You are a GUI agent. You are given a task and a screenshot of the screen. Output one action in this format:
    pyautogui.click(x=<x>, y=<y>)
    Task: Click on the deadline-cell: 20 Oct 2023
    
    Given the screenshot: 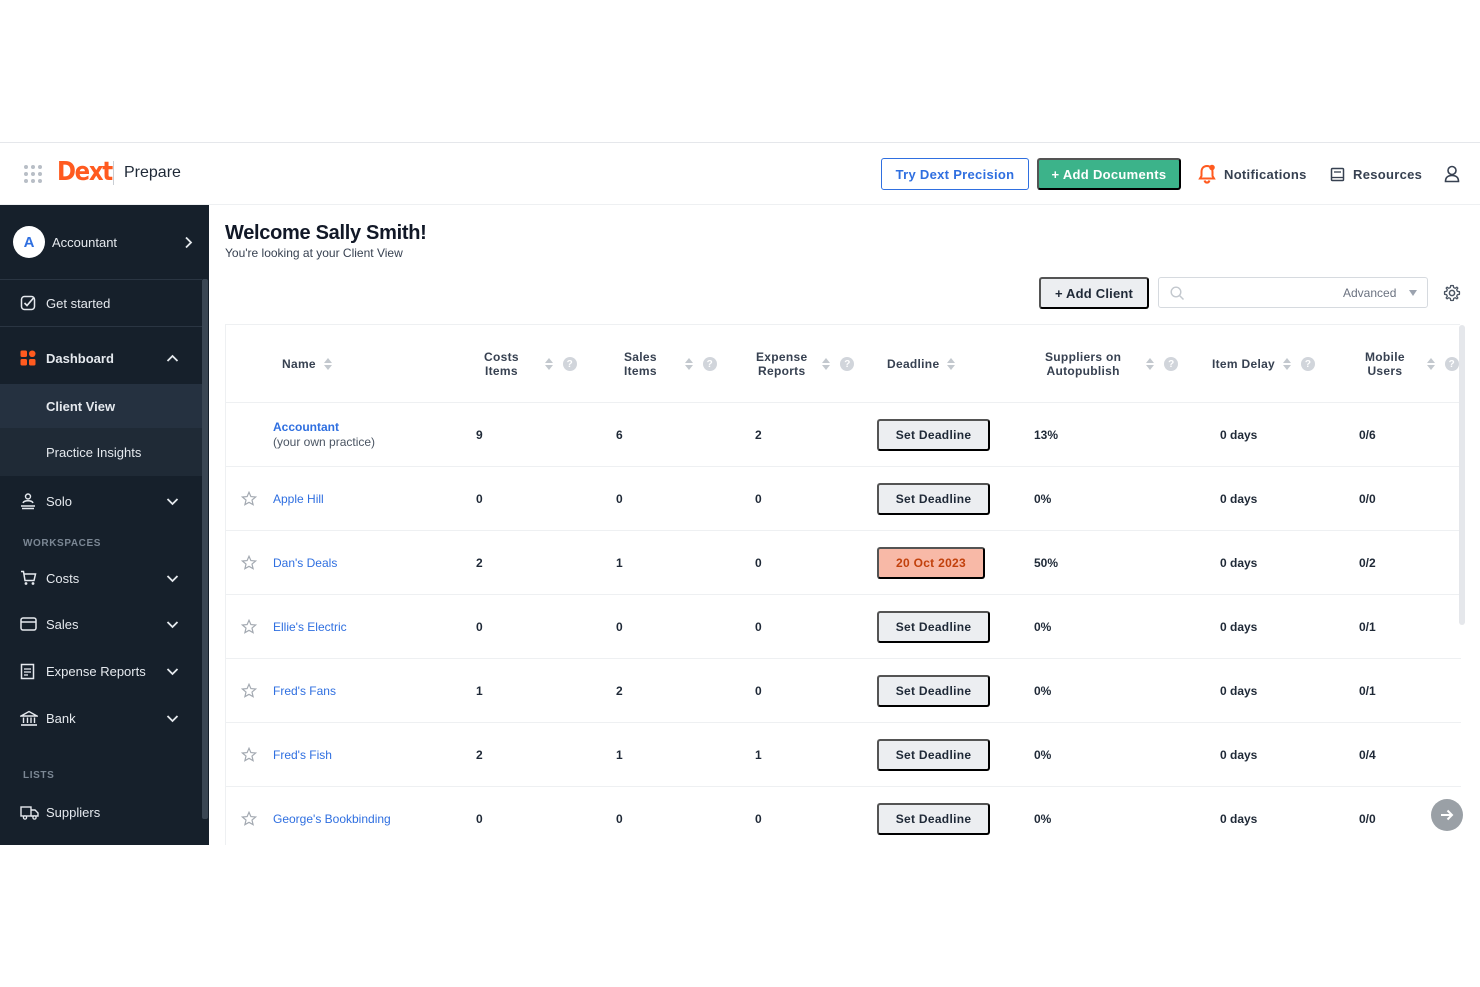 What is the action you would take?
    pyautogui.click(x=931, y=562)
    